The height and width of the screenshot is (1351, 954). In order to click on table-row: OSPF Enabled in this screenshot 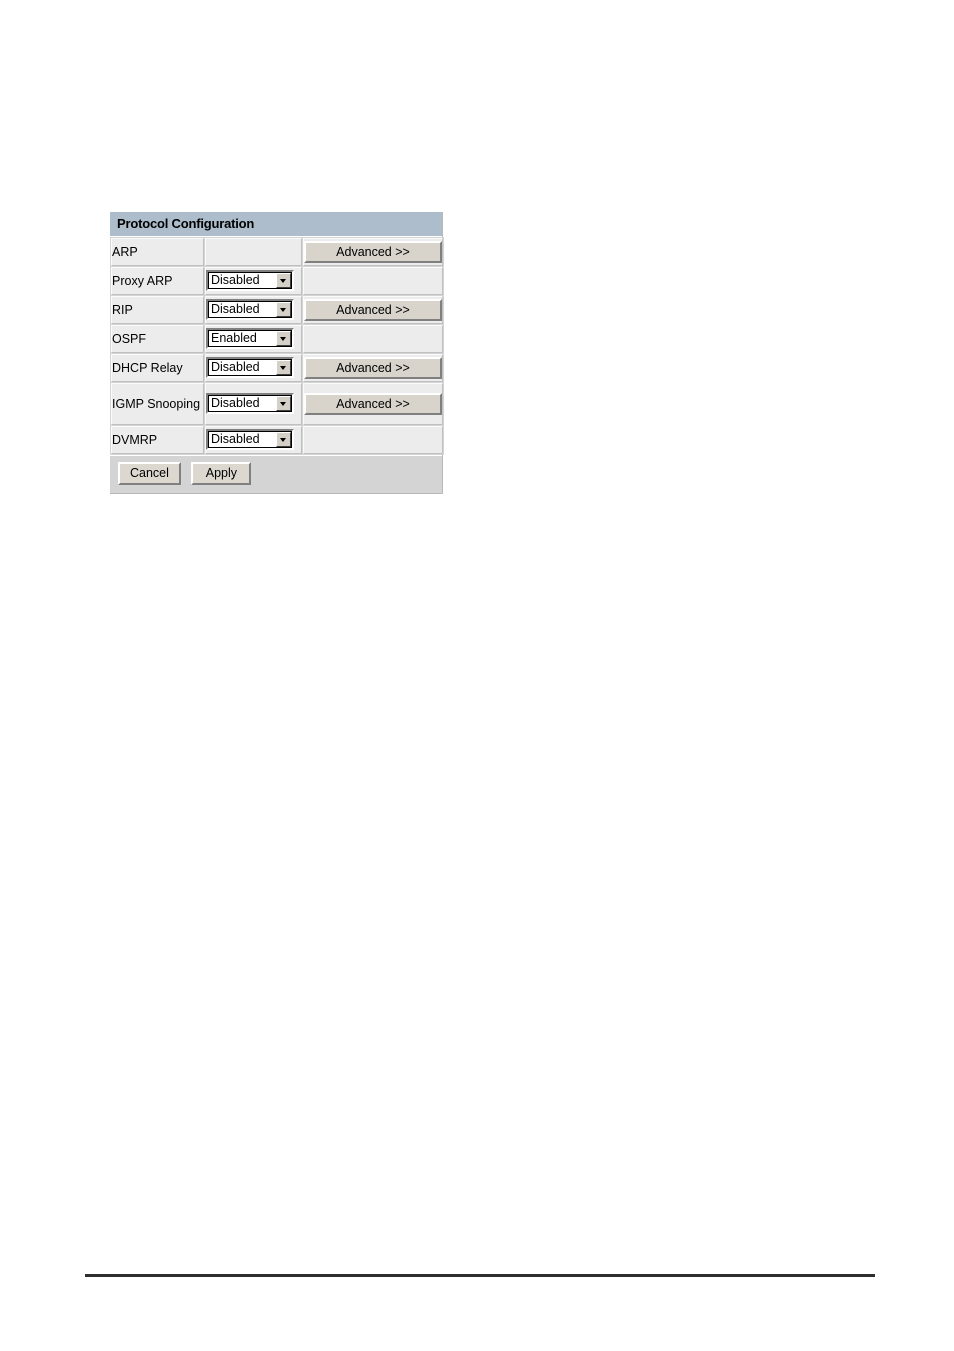, I will do `click(277, 339)`.